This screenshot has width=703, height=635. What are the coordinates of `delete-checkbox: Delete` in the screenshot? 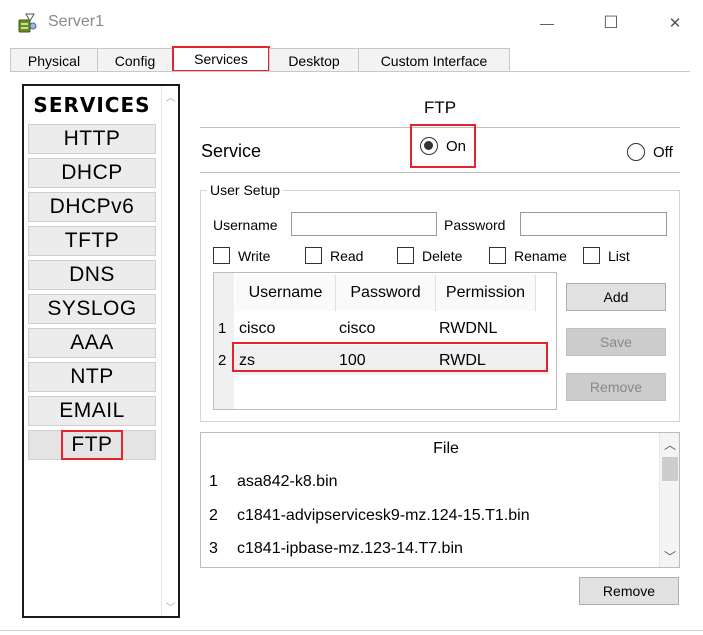 It's located at (429, 255).